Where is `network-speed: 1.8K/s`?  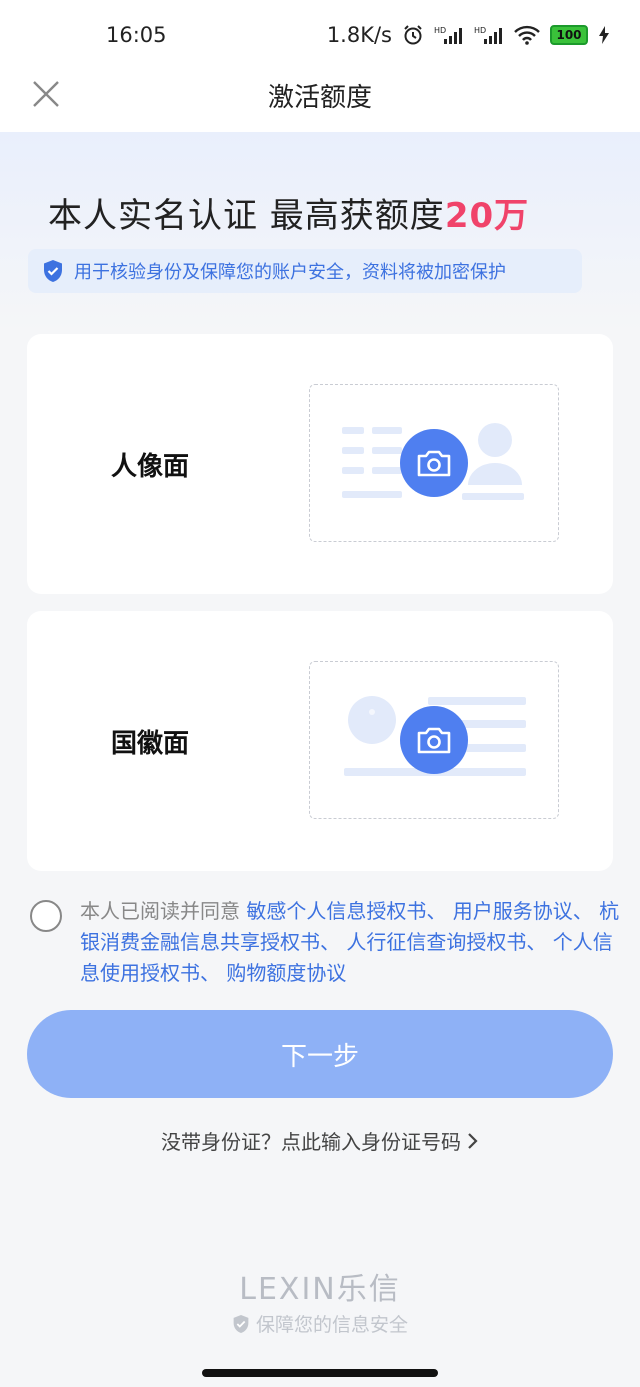 network-speed: 1.8K/s is located at coordinates (359, 35).